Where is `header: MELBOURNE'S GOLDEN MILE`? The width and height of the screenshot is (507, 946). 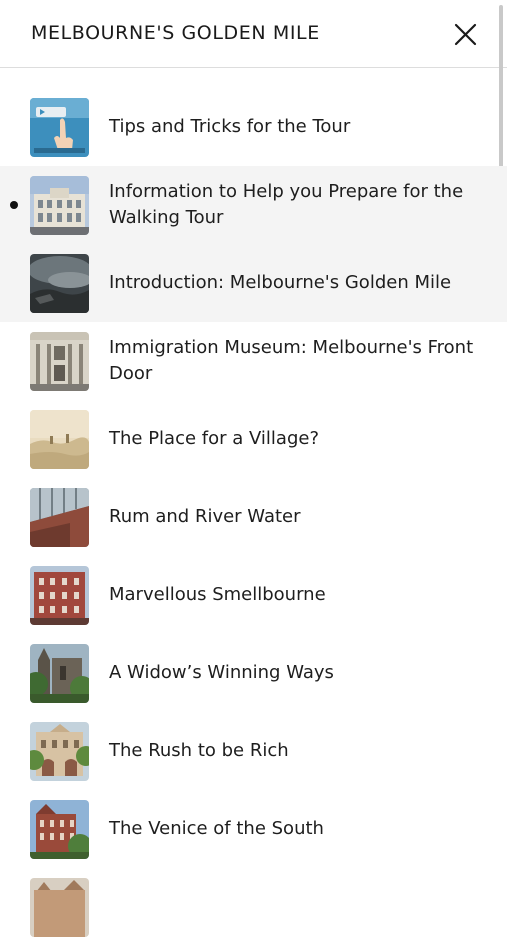 header: MELBOURNE'S GOLDEN MILE is located at coordinates (253, 34).